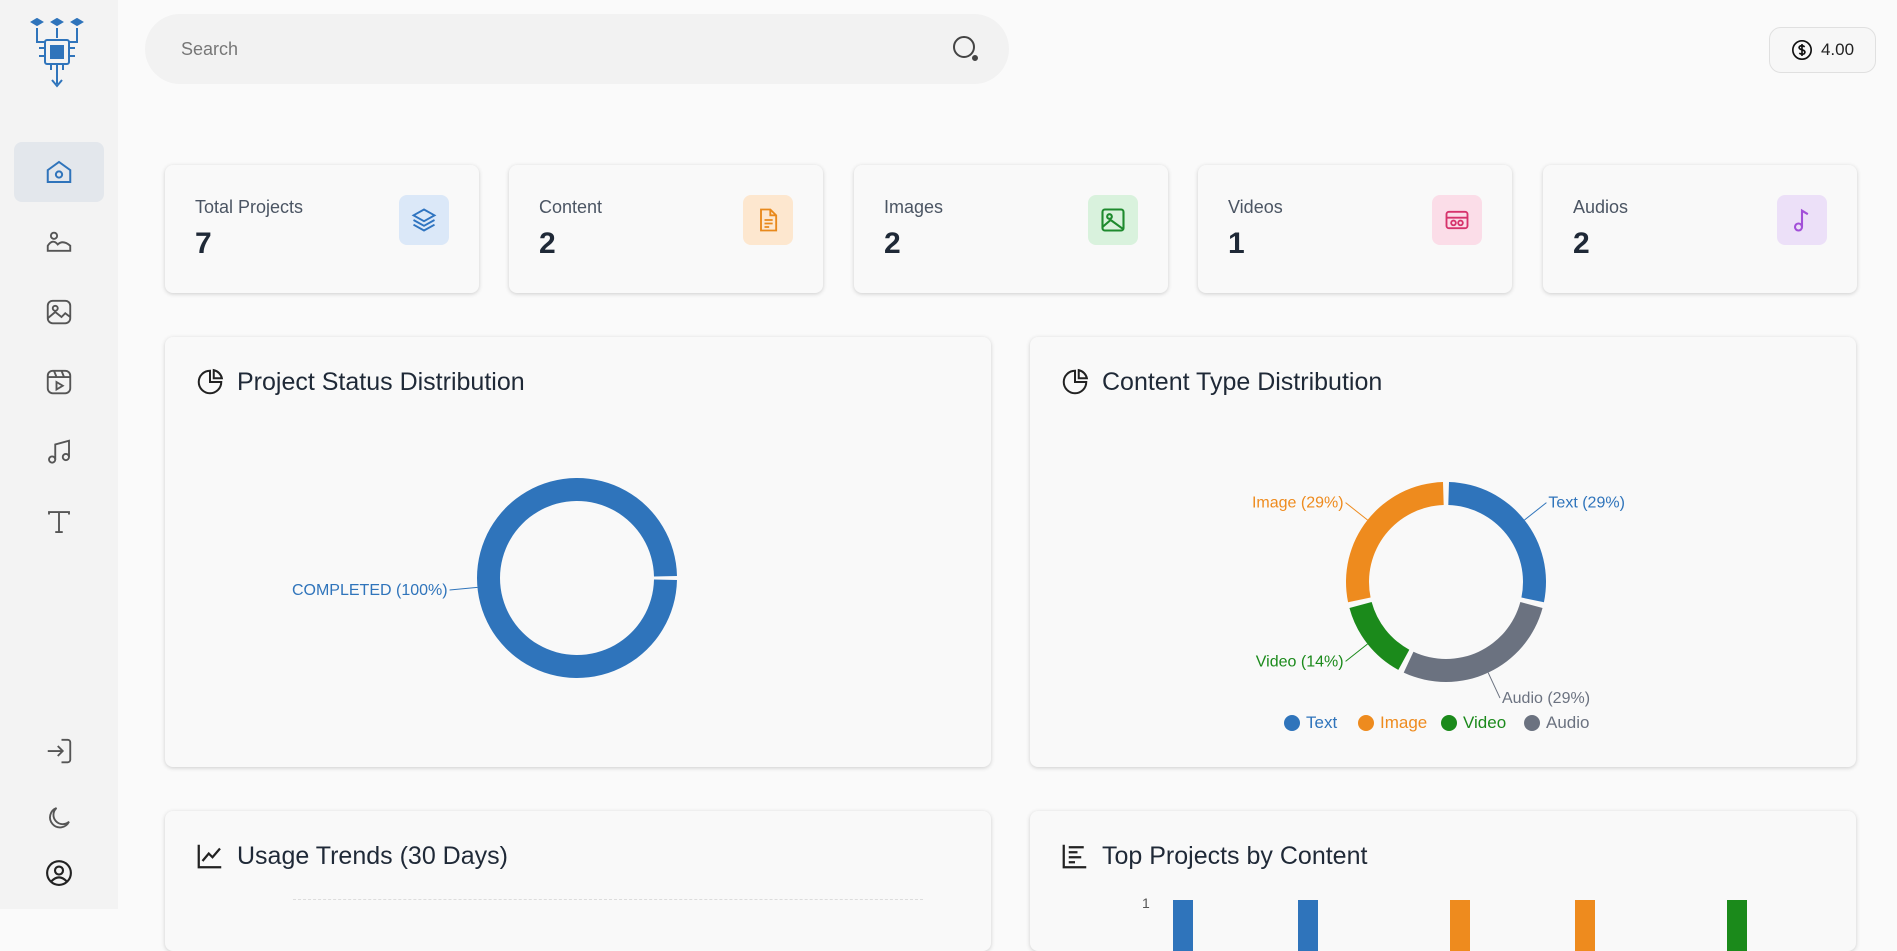 The width and height of the screenshot is (1897, 951). What do you see at coordinates (578, 881) in the screenshot?
I see `panel-usage-trends: Usage Trends (30 Days)` at bounding box center [578, 881].